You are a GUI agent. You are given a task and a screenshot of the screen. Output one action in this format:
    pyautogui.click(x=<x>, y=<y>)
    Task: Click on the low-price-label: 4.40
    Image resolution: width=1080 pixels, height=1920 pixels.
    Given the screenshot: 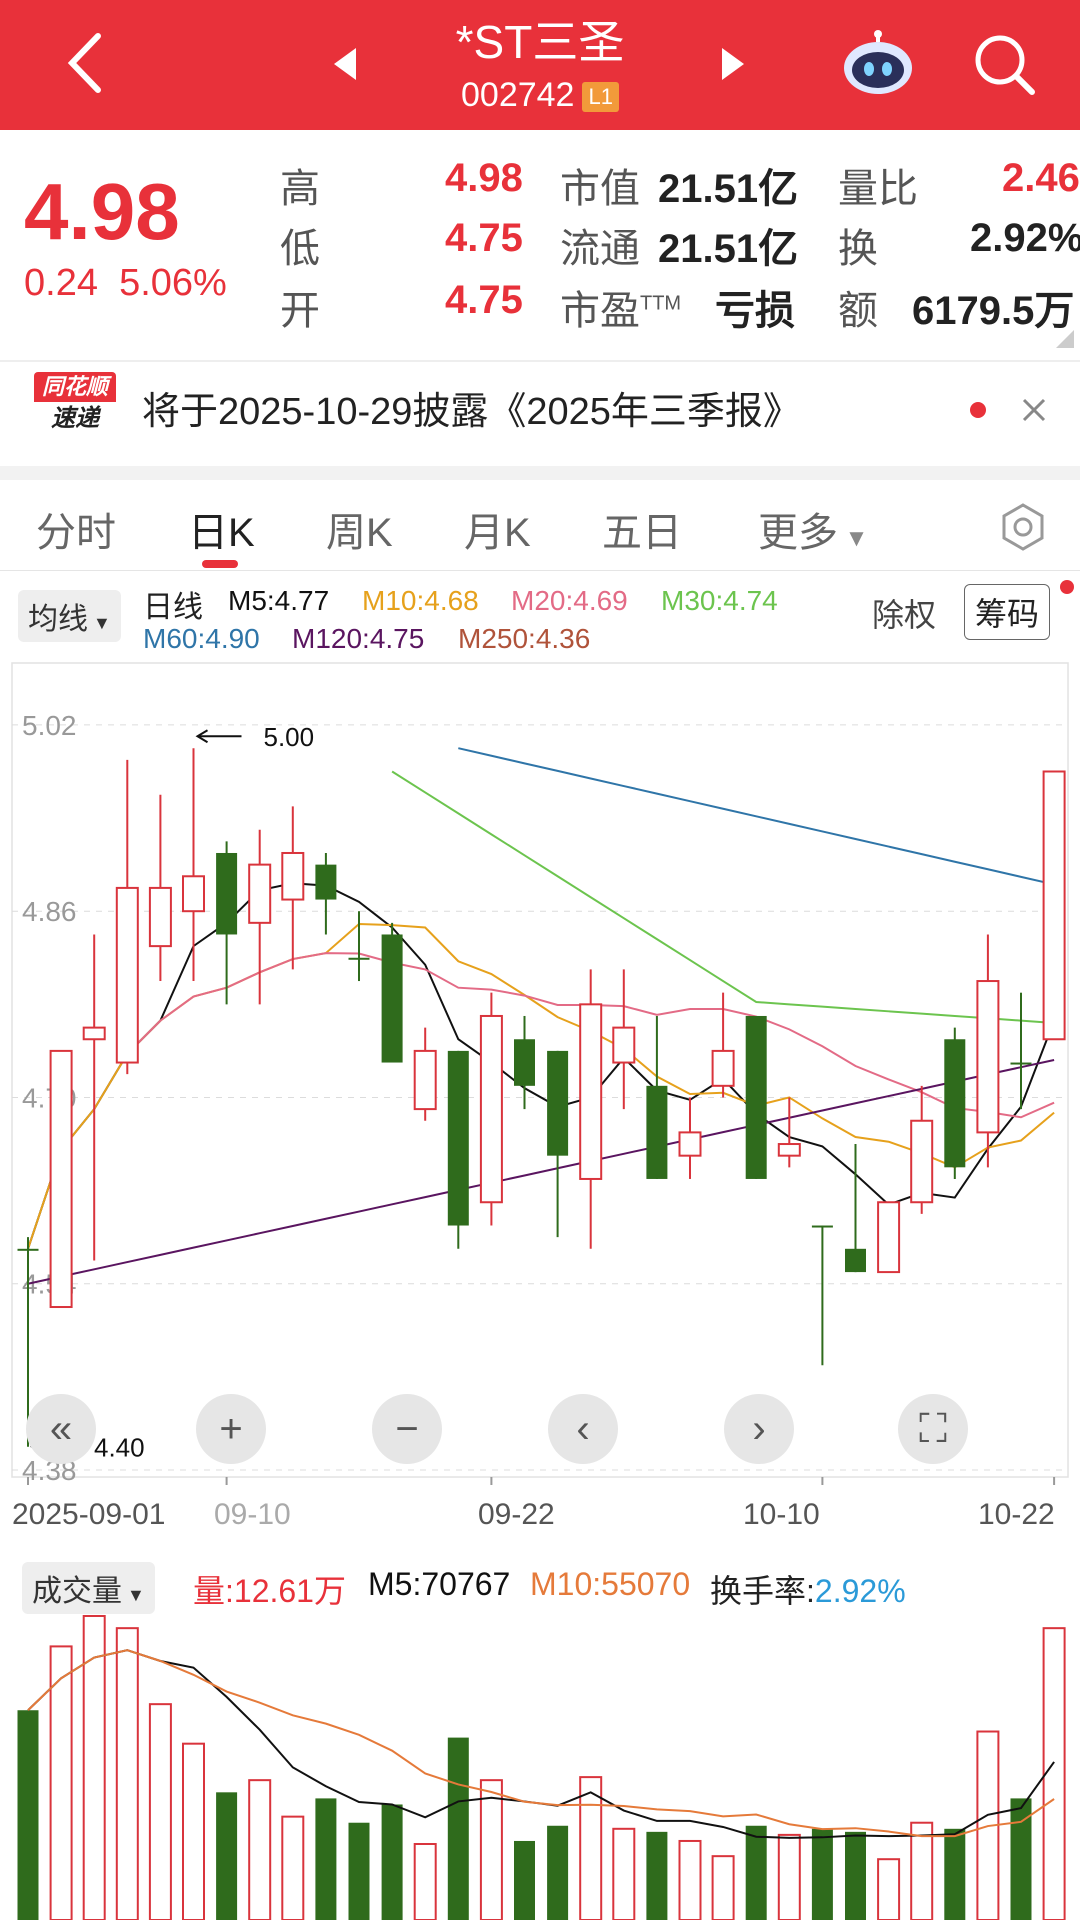 What is the action you would take?
    pyautogui.click(x=119, y=1448)
    